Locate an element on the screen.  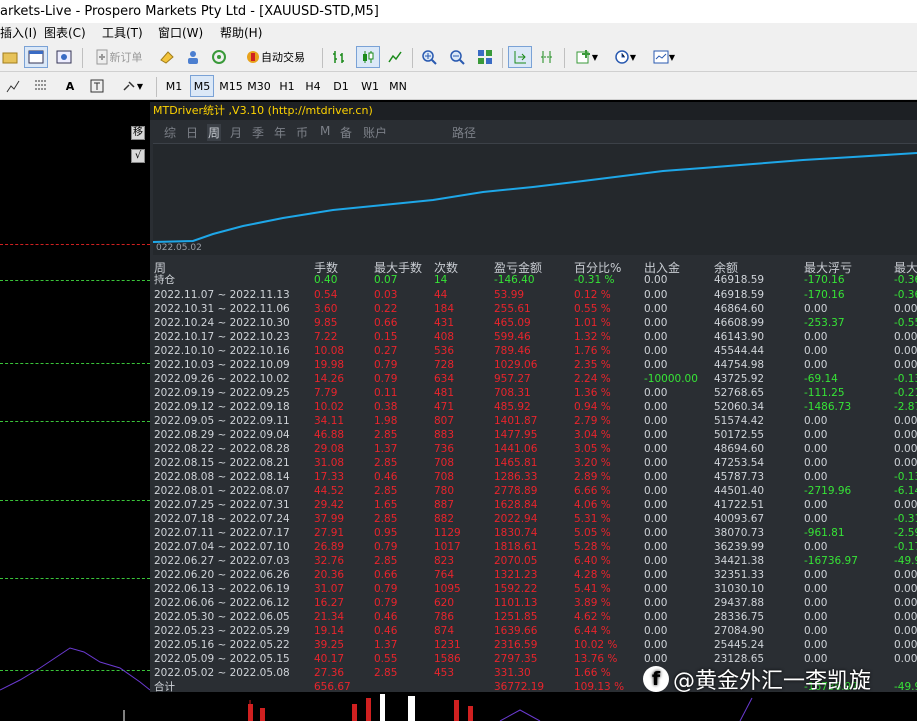
row-week: 2022.10.03 ~ 2022.10.09 is located at coordinates (222, 365).